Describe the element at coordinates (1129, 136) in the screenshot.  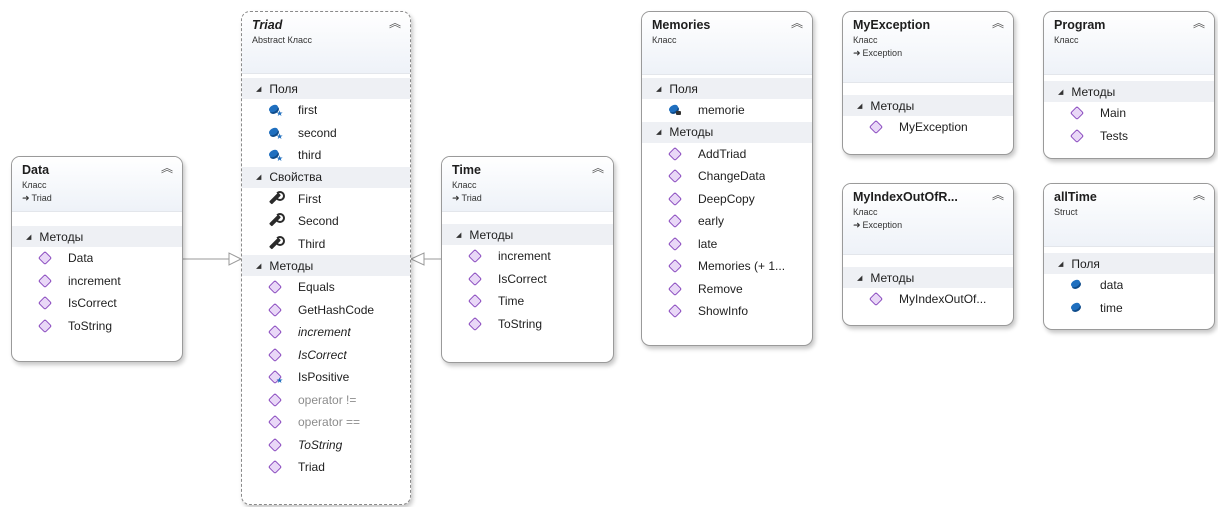
I see `member-method: Tests` at that location.